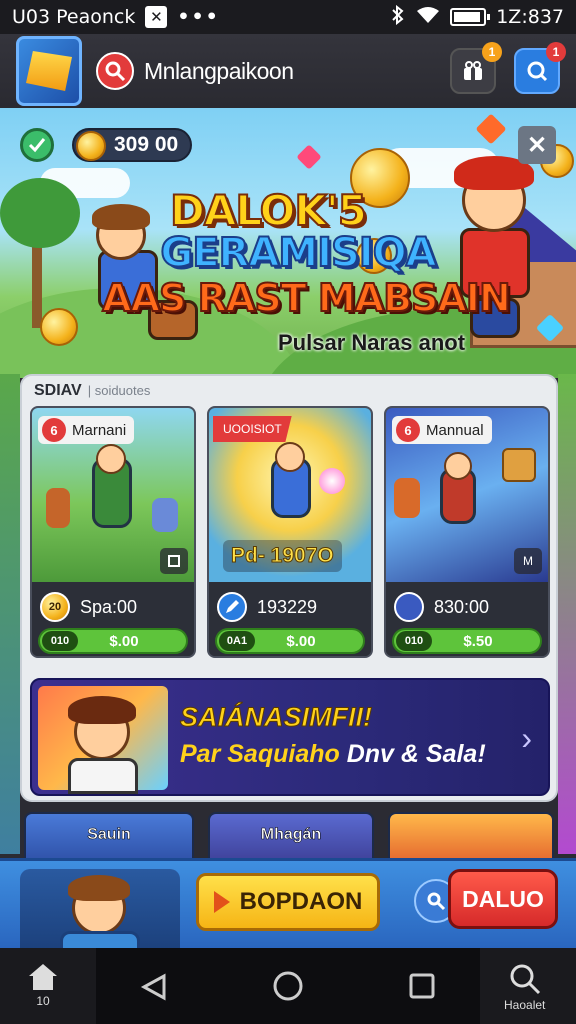  I want to click on coin-icon, so click(91, 146).